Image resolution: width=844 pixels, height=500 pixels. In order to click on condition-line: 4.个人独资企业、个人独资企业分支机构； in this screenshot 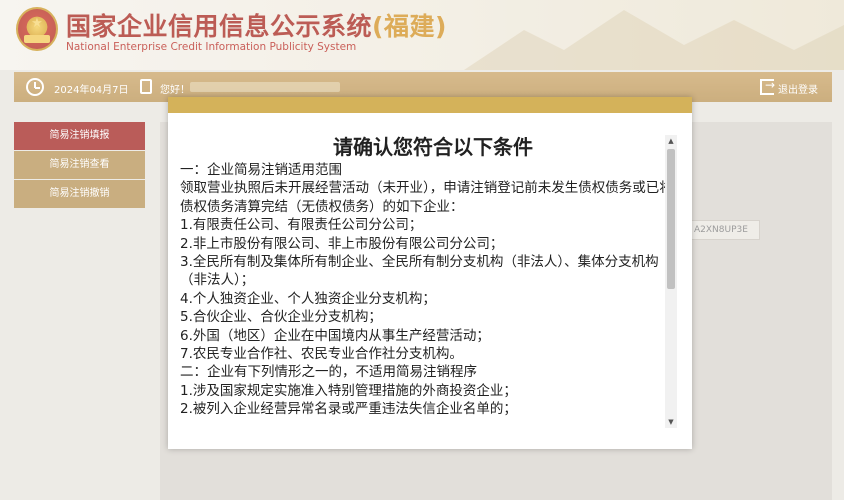, I will do `click(308, 298)`.